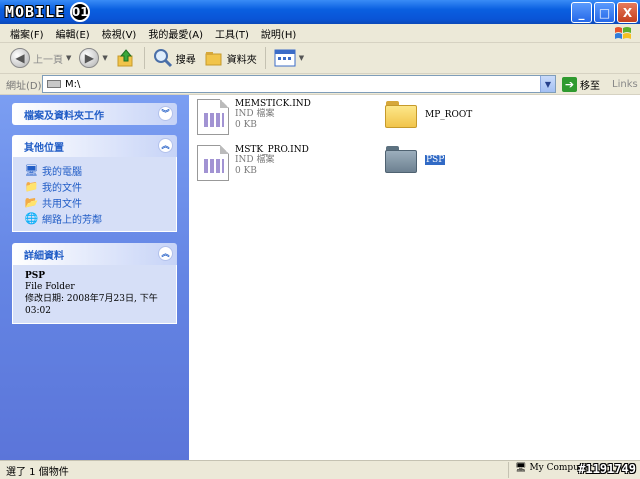 Image resolution: width=640 pixels, height=479 pixels. I want to click on details-header: 詳細資料 ︽, so click(94, 254).